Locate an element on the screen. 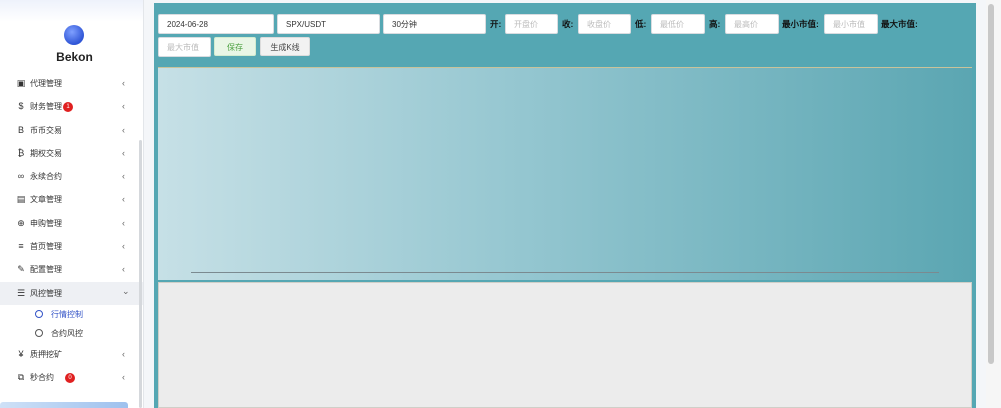 This screenshot has height=408, width=1001. submenu-item-label: 行情控制 is located at coordinates (67, 314).